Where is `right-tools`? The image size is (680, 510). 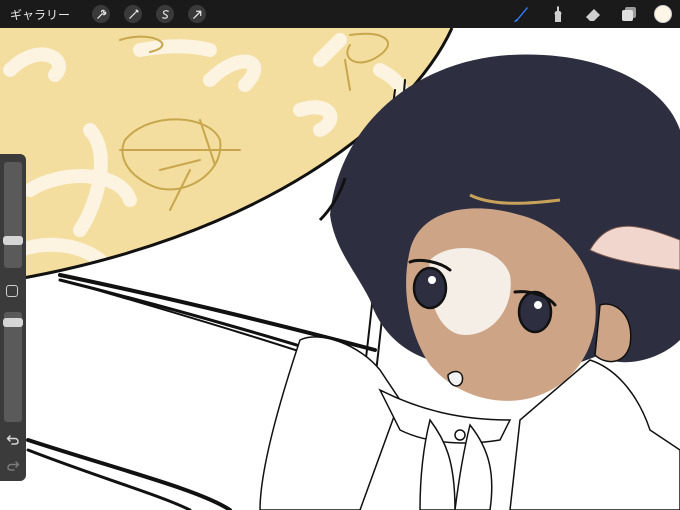 right-tools is located at coordinates (591, 14).